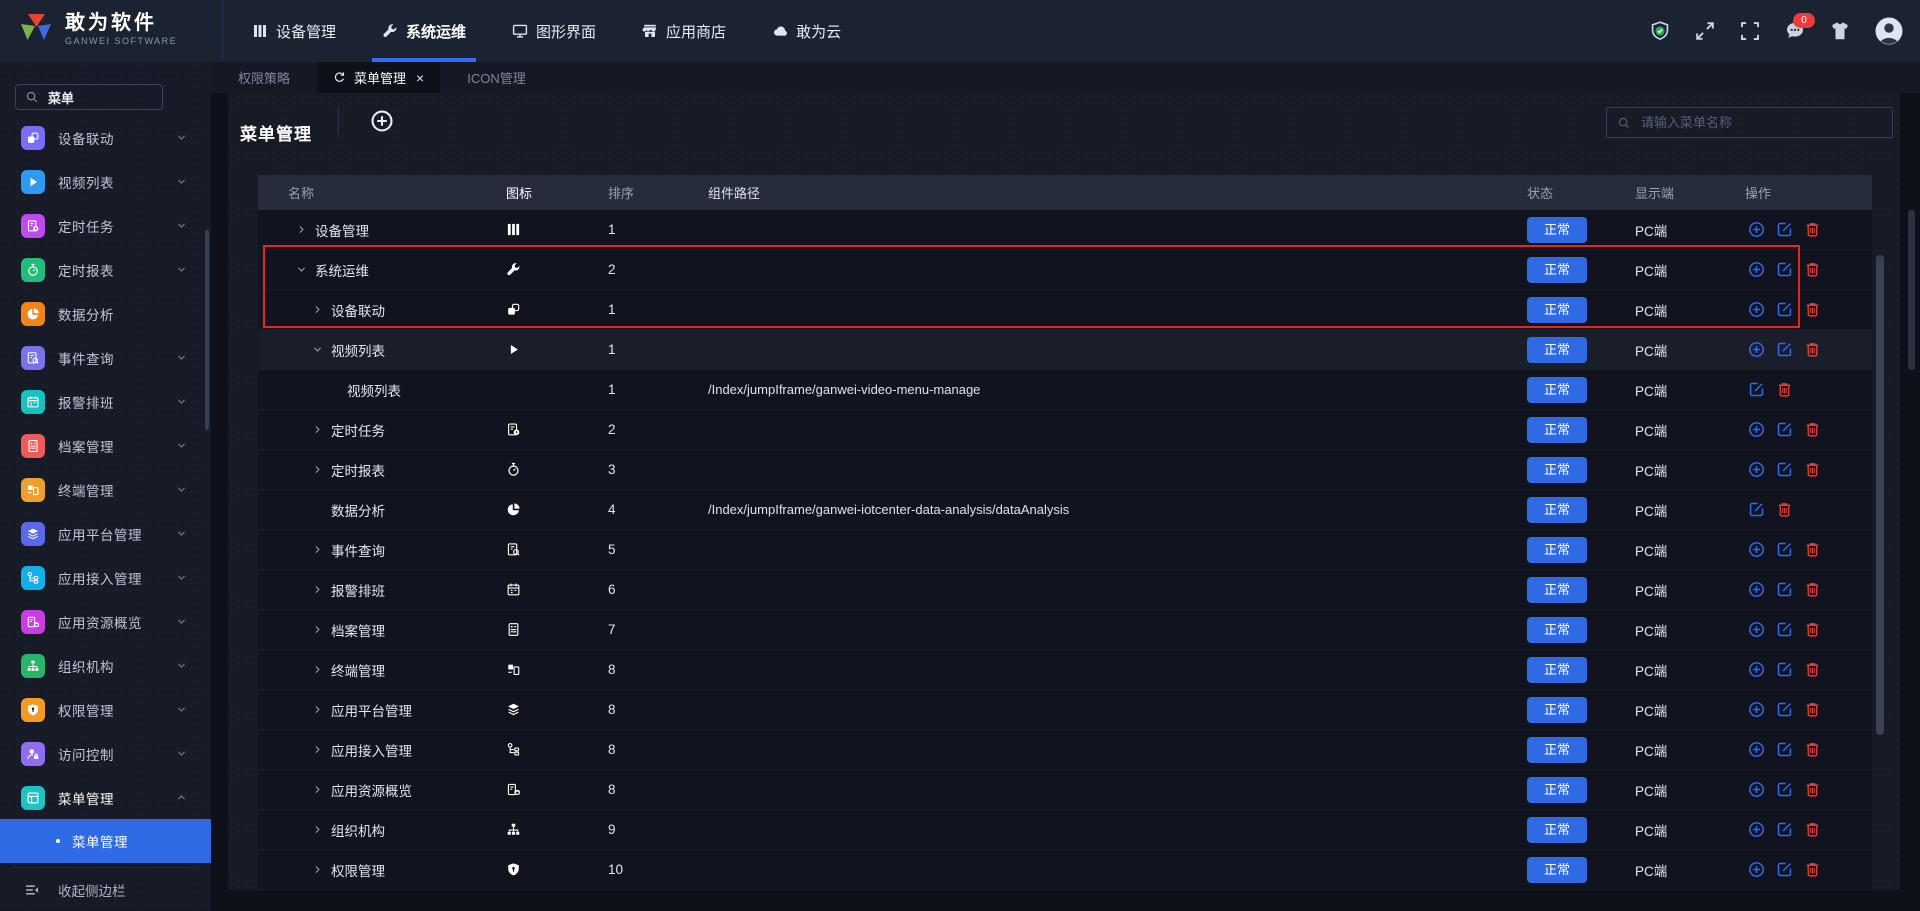 Image resolution: width=1920 pixels, height=911 pixels. Describe the element at coordinates (105, 270) in the screenshot. I see `sidebar-item-stopwatch: 定时报表` at that location.